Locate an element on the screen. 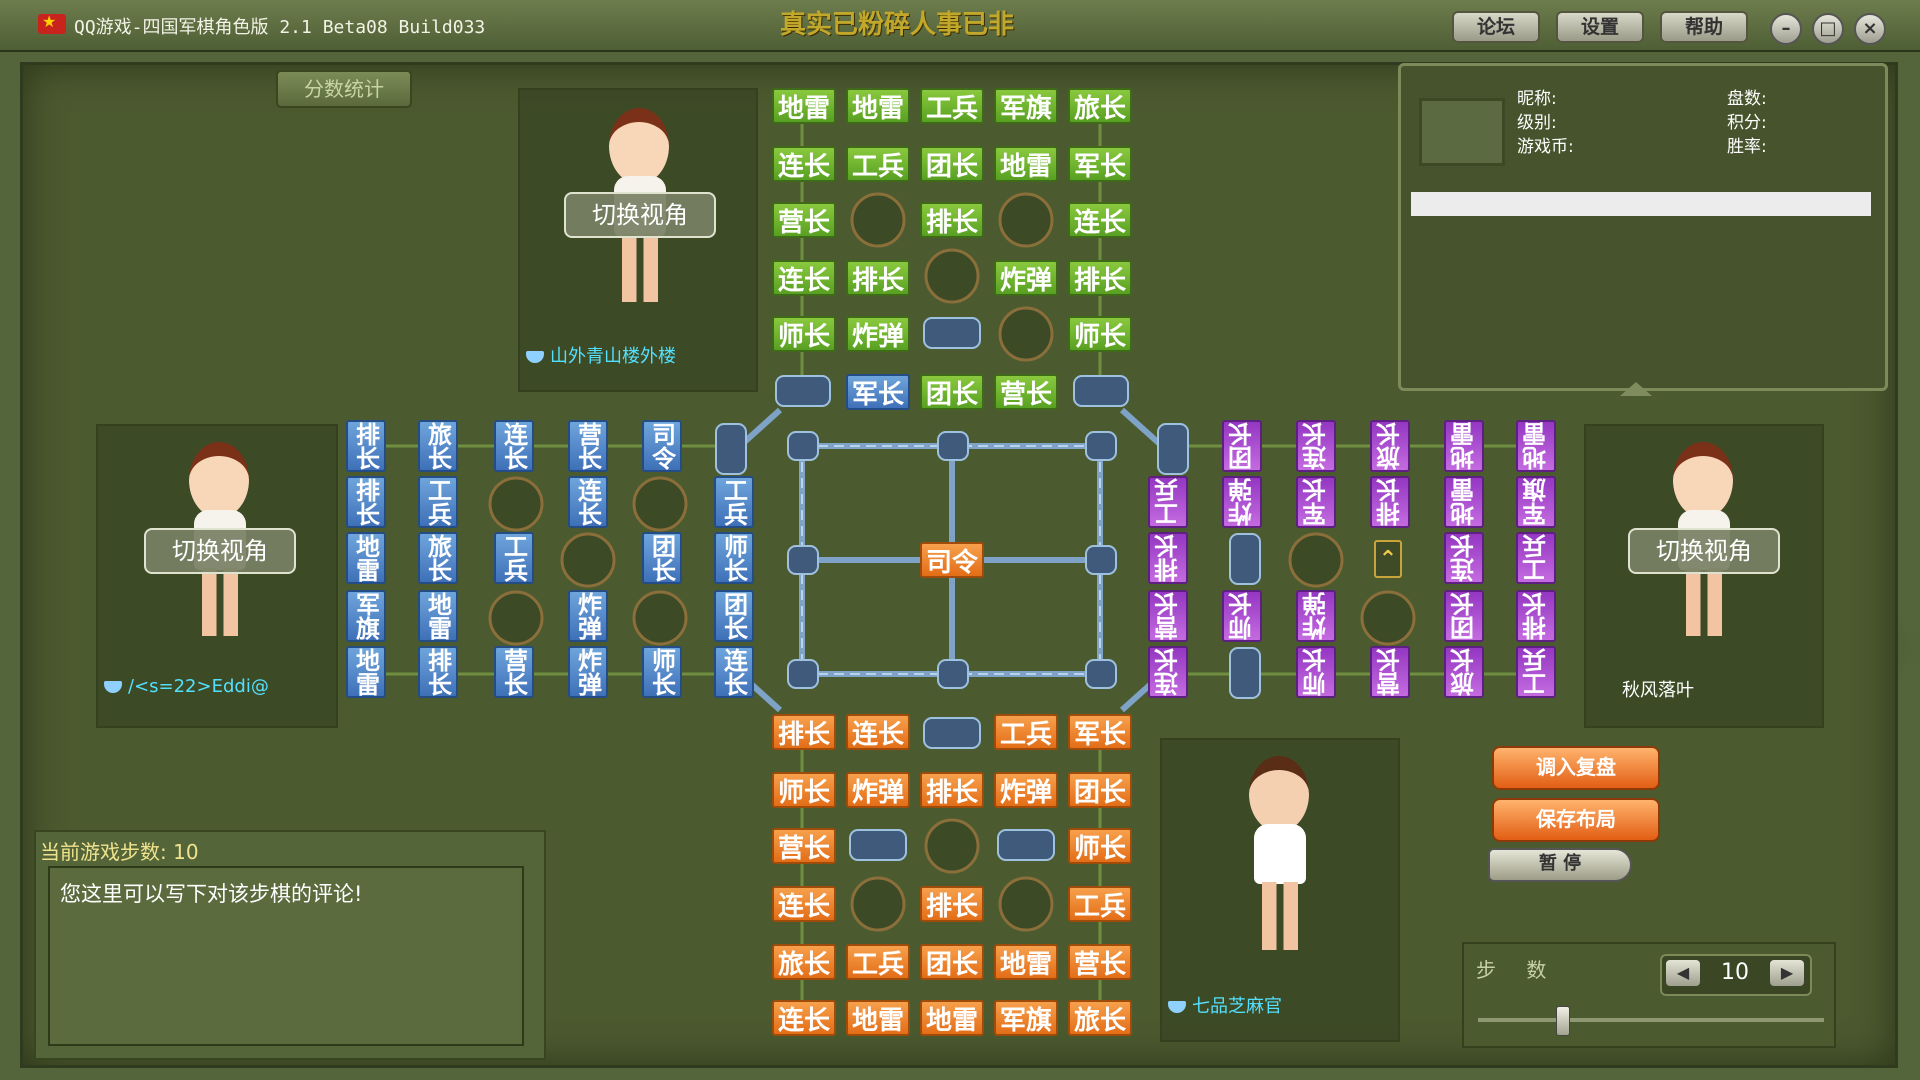  piece-commander-center: 司令 is located at coordinates (952, 560).